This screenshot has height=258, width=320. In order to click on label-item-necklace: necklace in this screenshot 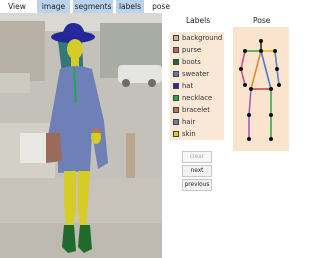, I will do `click(197, 98)`.